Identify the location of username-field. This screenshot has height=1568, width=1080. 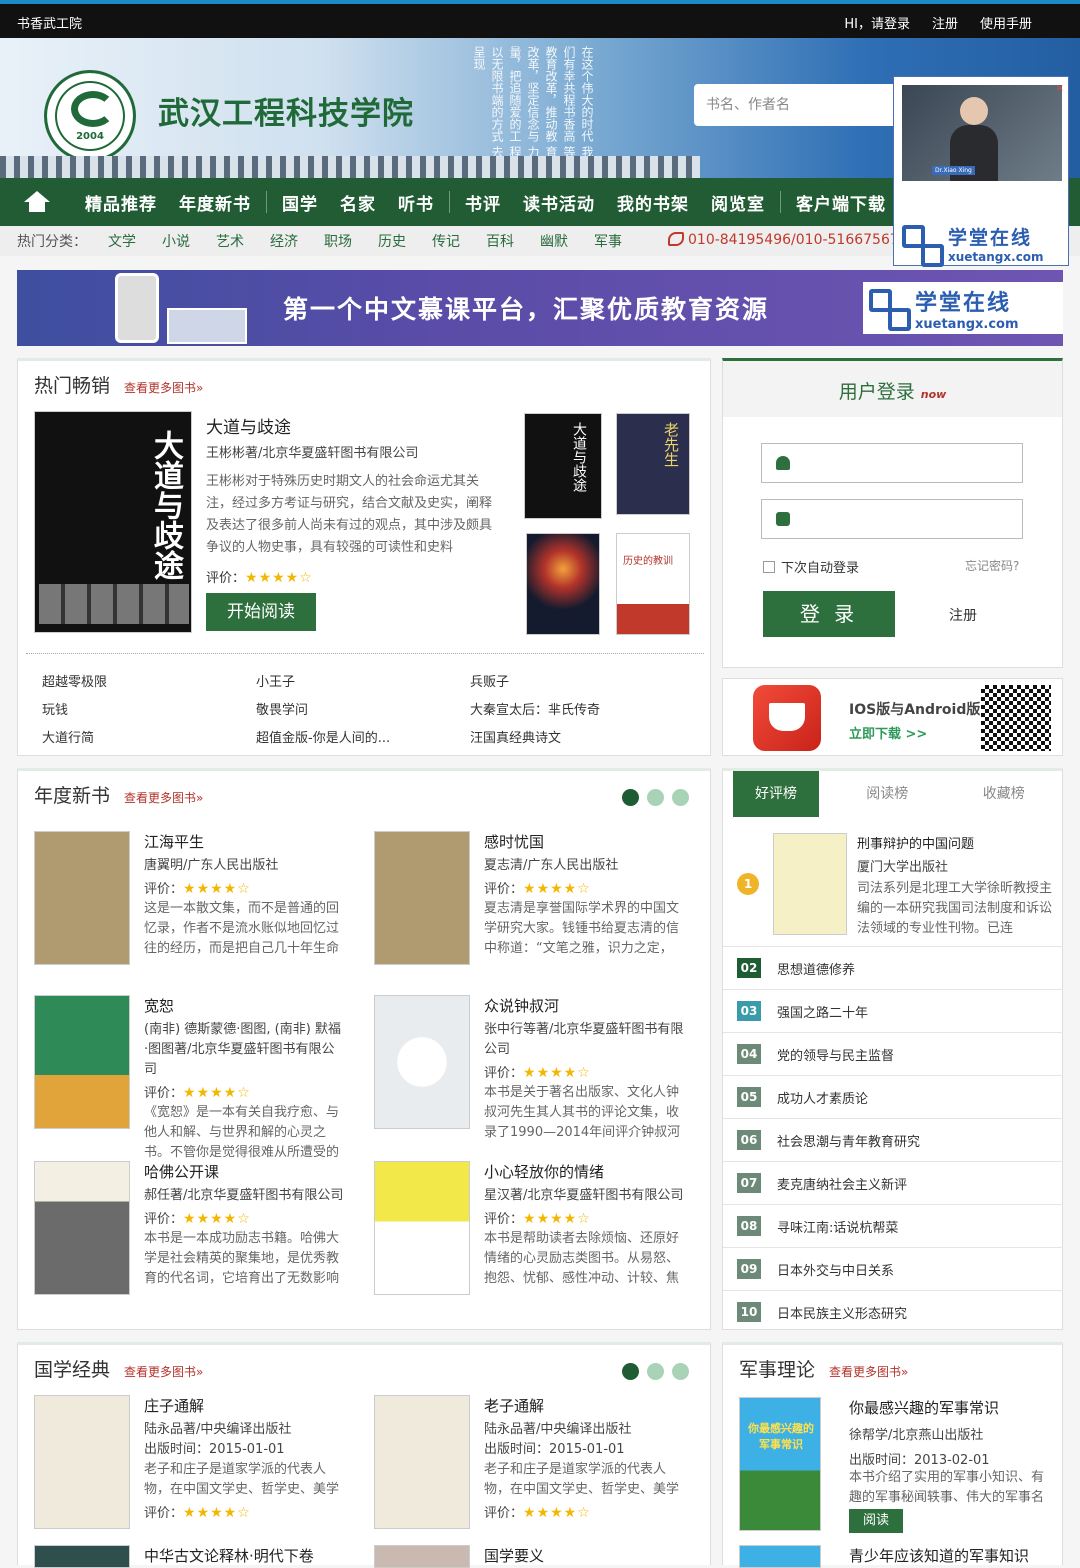
(892, 463).